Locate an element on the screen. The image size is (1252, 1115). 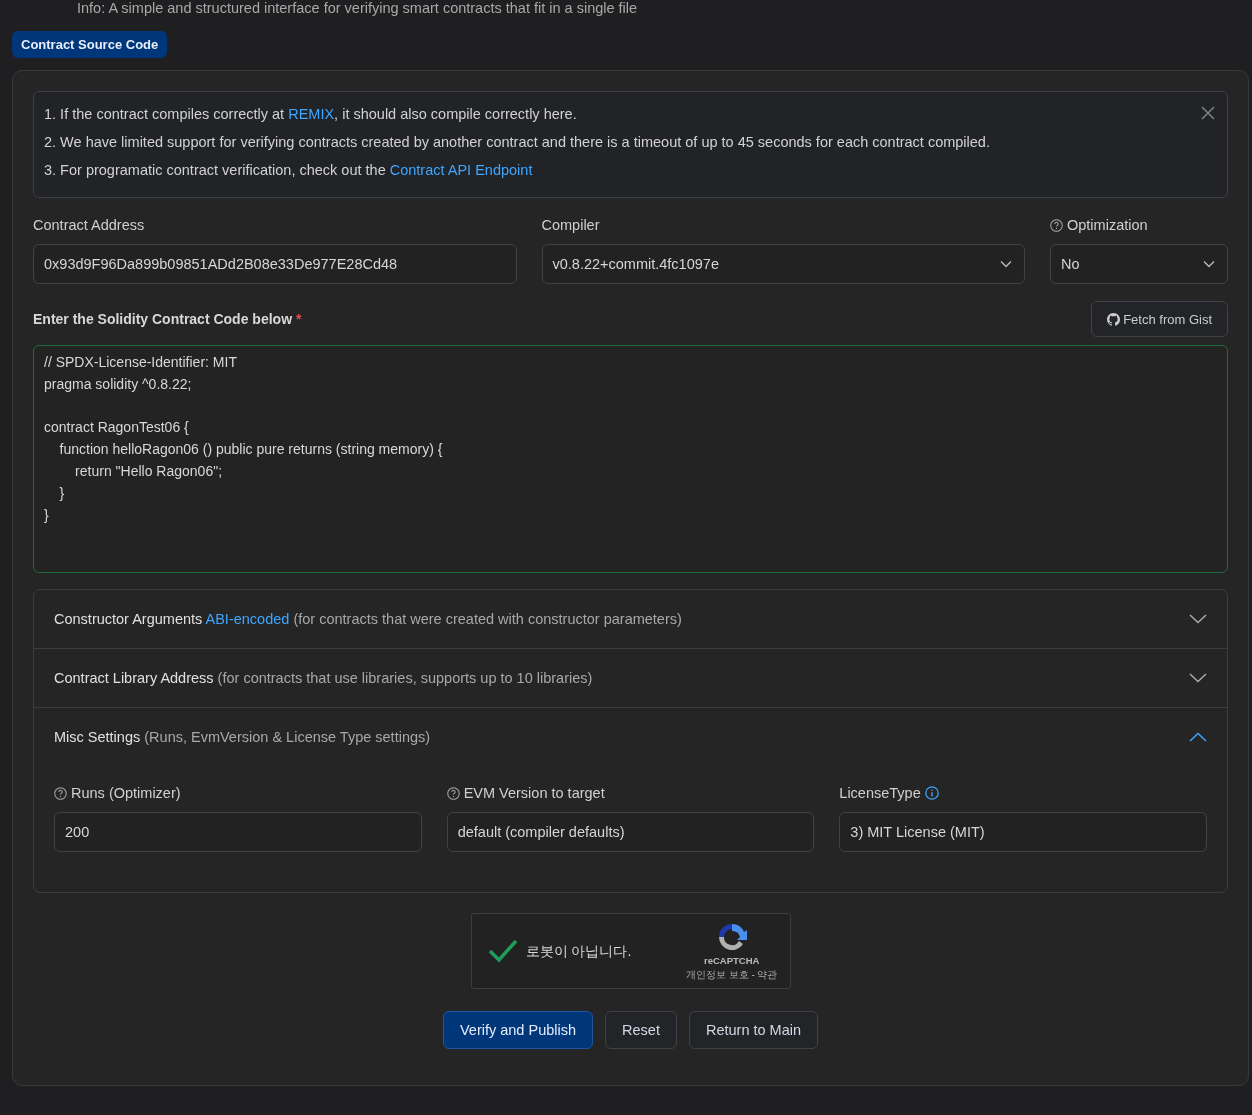
input-field: 3) MIT License (MIT) is located at coordinates (1023, 832).